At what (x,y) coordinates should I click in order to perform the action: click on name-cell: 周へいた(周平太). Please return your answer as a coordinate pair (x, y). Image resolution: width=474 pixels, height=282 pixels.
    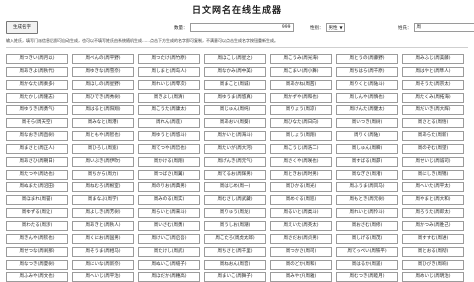
    Looking at the image, I should click on (433, 187).